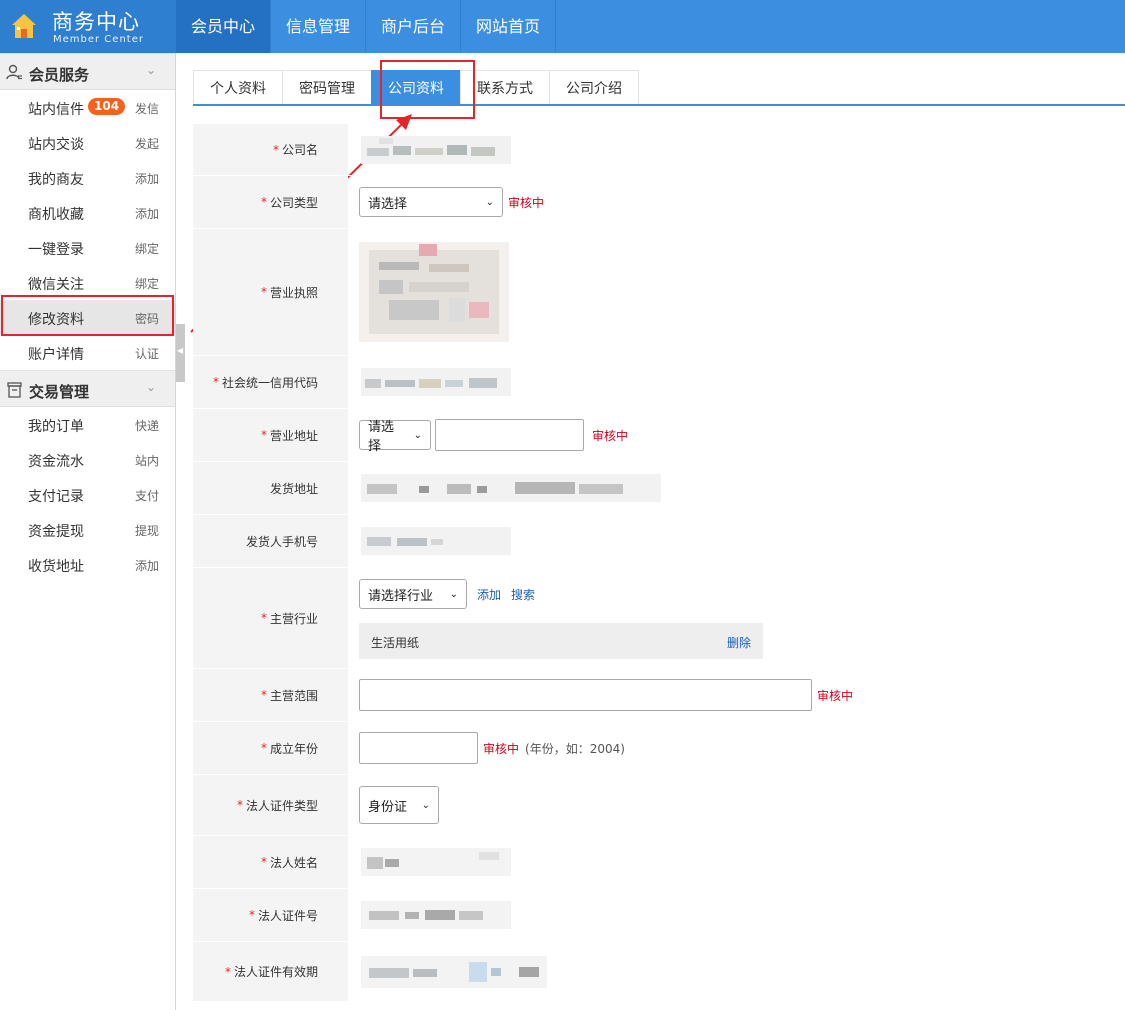  Describe the element at coordinates (659, 382) in the screenshot. I see `form-row-credit-code: * 社会统一信用代码` at that location.